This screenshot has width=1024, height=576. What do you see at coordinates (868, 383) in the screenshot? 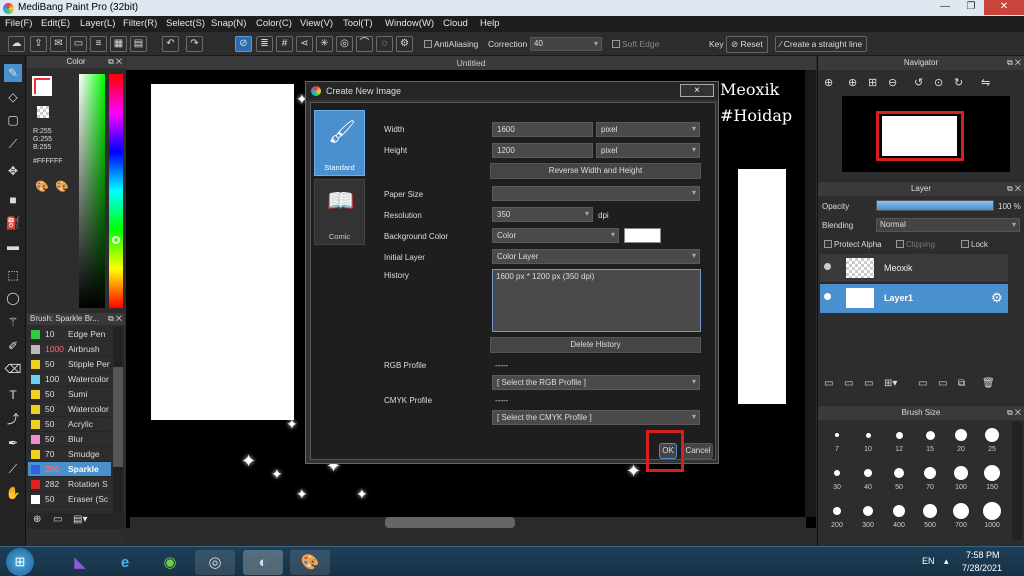
I see `new-halftone-layer-icon: ▭` at bounding box center [868, 383].